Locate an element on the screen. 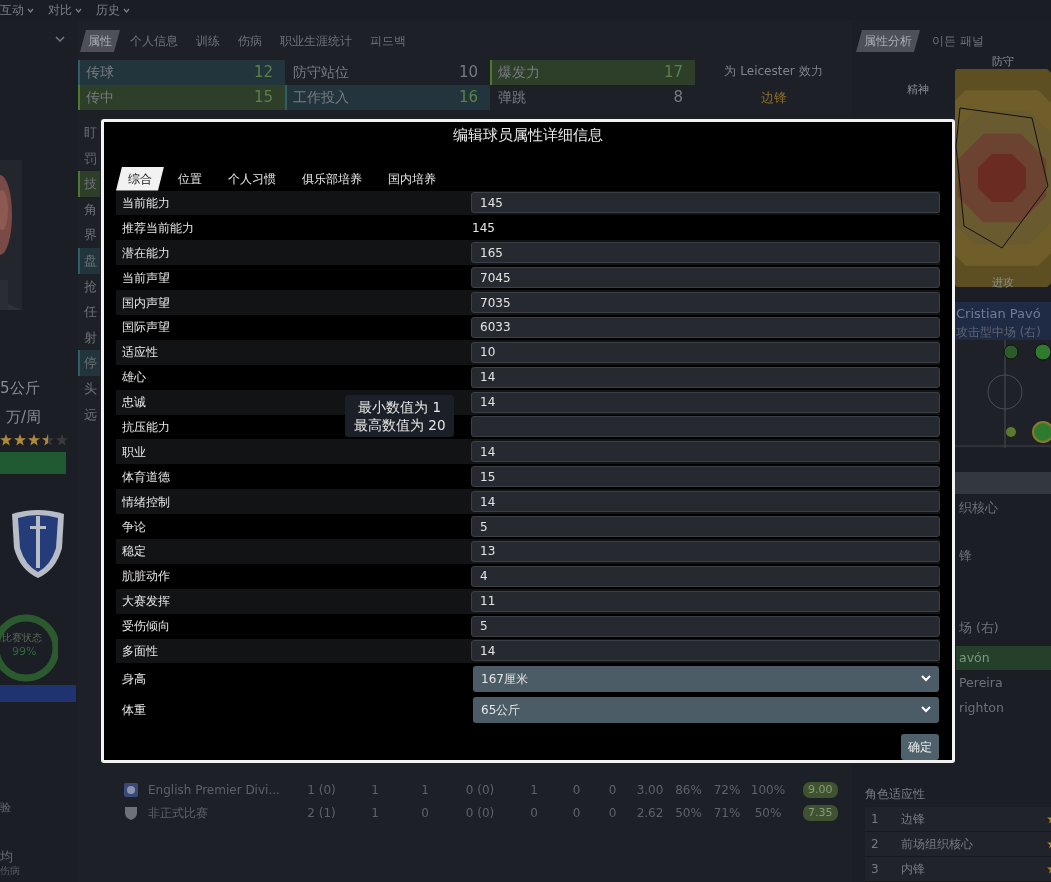 This screenshot has width=1051, height=882. attribute-name: 任 is located at coordinates (90, 312).